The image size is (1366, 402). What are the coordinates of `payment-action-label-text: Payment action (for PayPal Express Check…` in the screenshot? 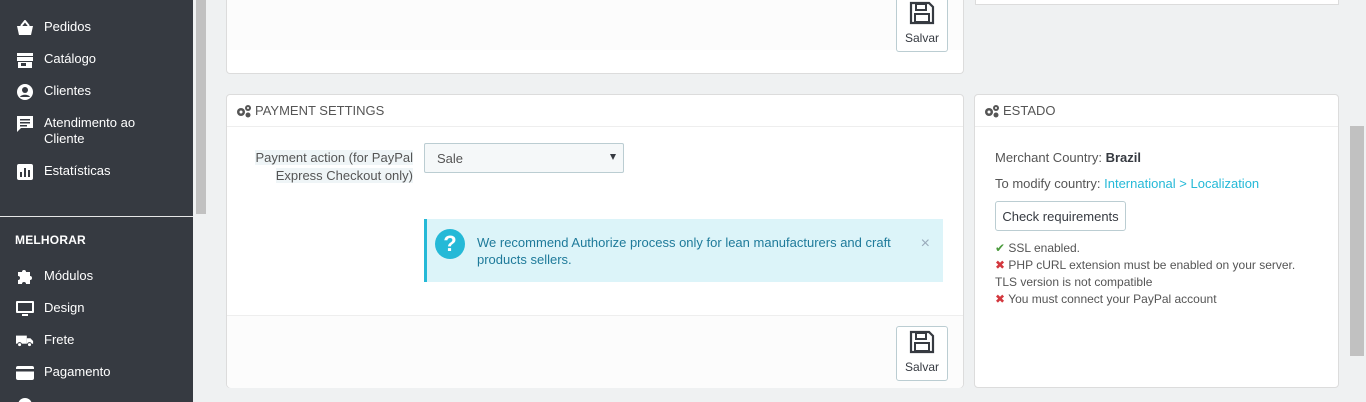 It's located at (334, 166).